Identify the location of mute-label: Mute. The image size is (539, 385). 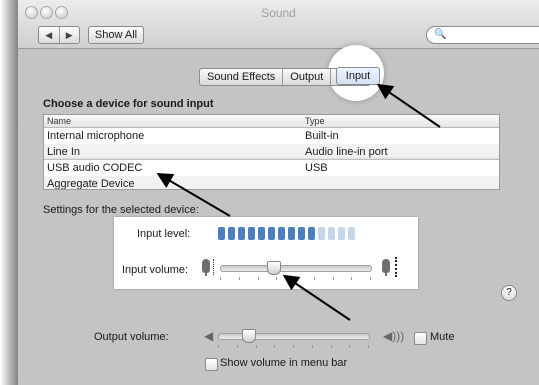
(442, 337).